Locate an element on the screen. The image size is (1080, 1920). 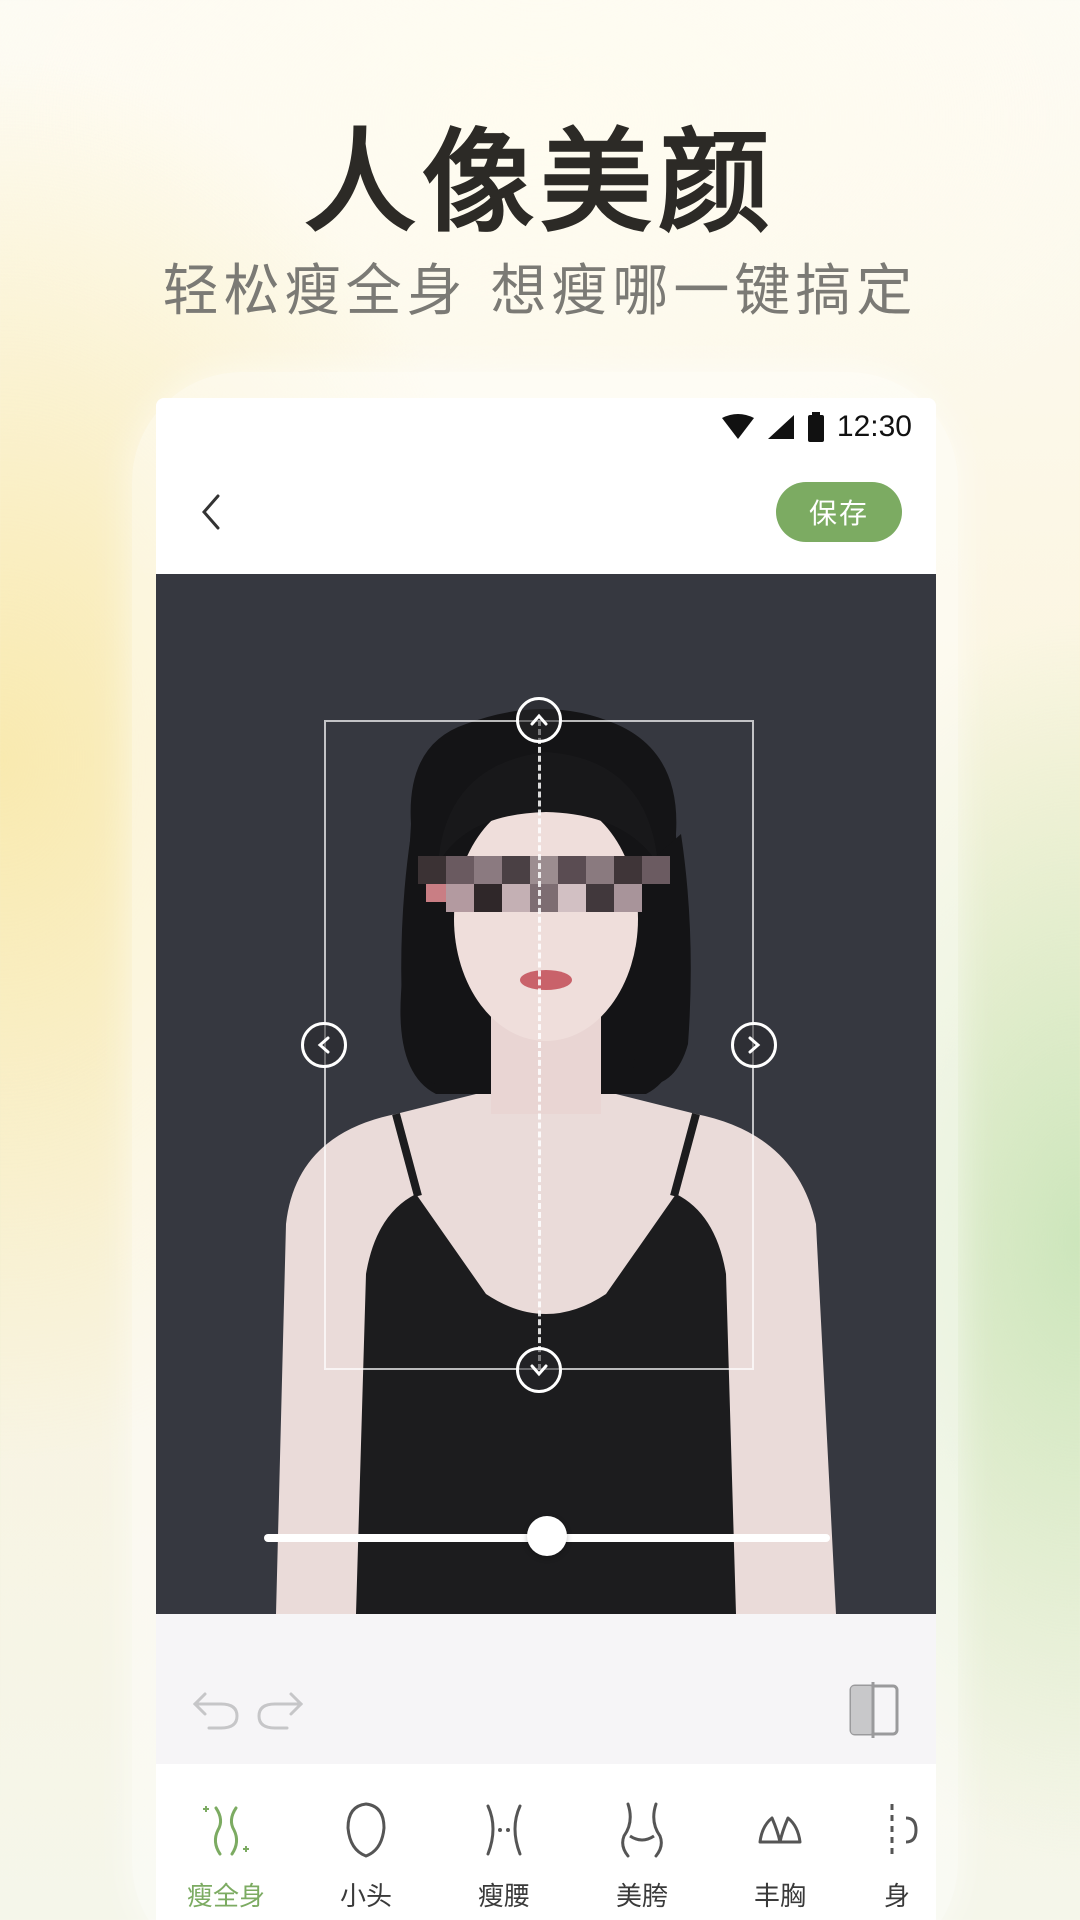
tool-slim-waist: 瘦腰 is located at coordinates (504, 1855).